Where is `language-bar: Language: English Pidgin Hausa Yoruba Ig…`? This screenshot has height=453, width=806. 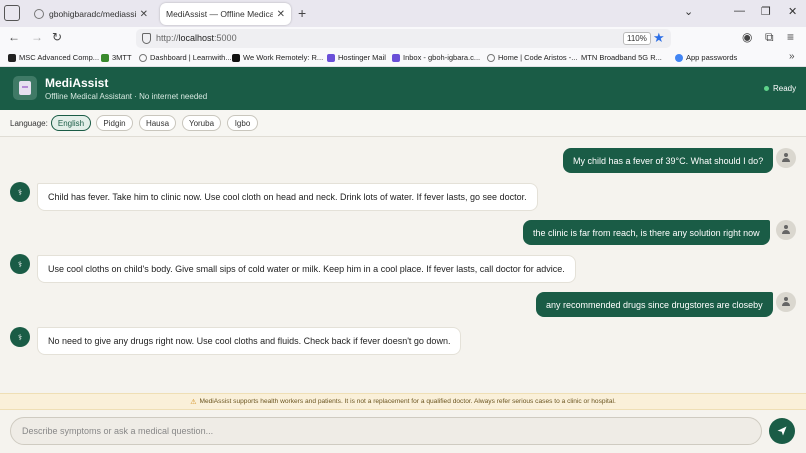
language-bar: Language: English Pidgin Hausa Yoruba Ig… is located at coordinates (403, 123).